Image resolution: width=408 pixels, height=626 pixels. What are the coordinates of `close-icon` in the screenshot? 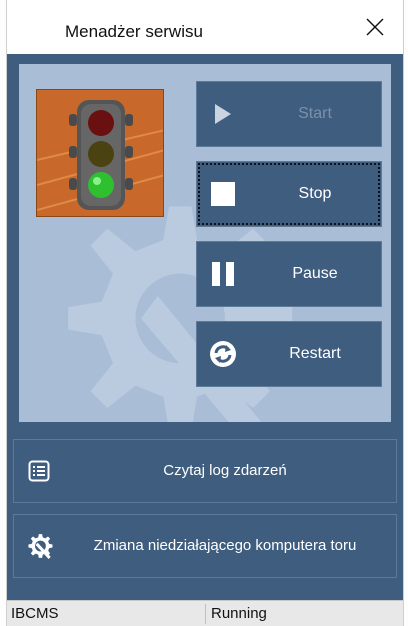 It's located at (375, 27).